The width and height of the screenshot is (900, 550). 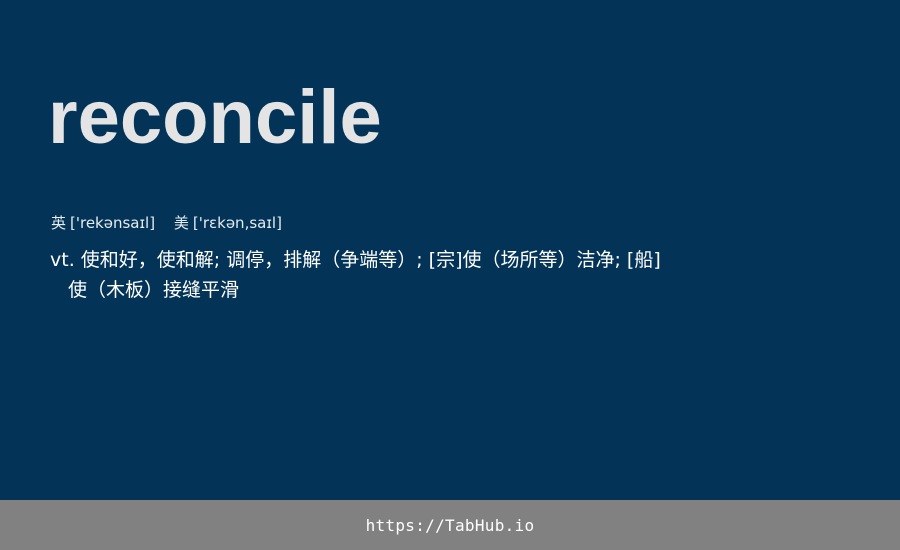 I want to click on phonetic-us: 美 ['rɛkən,saɪl], so click(x=228, y=223).